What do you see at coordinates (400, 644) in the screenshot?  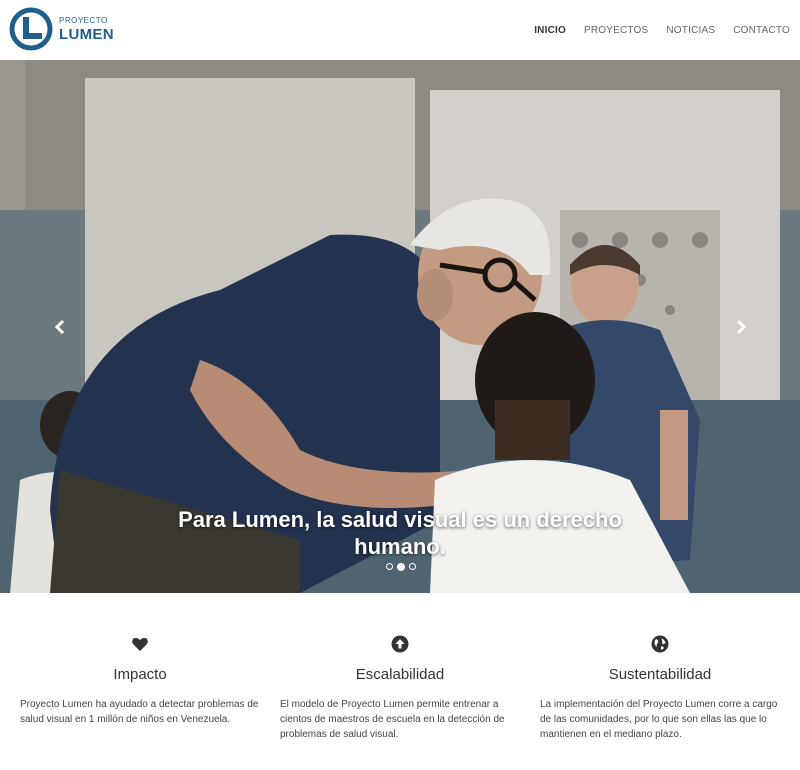 I see `arrow-up-circle-icon` at bounding box center [400, 644].